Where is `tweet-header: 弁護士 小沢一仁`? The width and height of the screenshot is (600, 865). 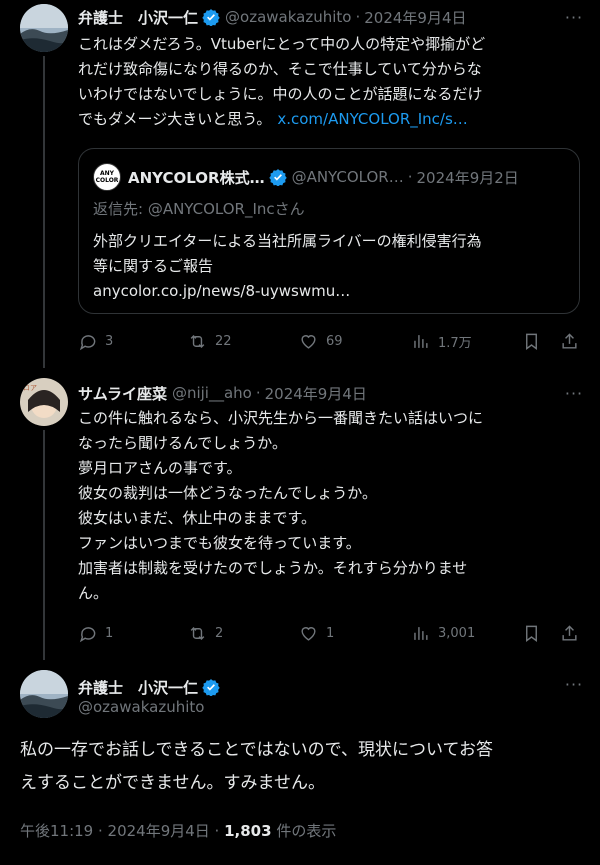
tweet-header: 弁護士 小沢一仁 is located at coordinates (151, 687).